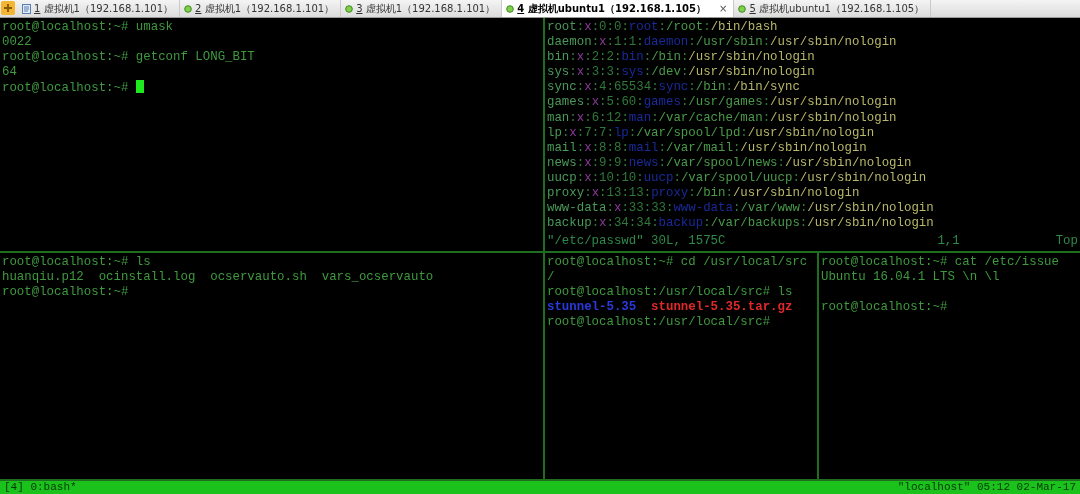  What do you see at coordinates (670, 308) in the screenshot?
I see `terminal-line: stunnel-5.35 stunnel-5.35.tar.gz` at bounding box center [670, 308].